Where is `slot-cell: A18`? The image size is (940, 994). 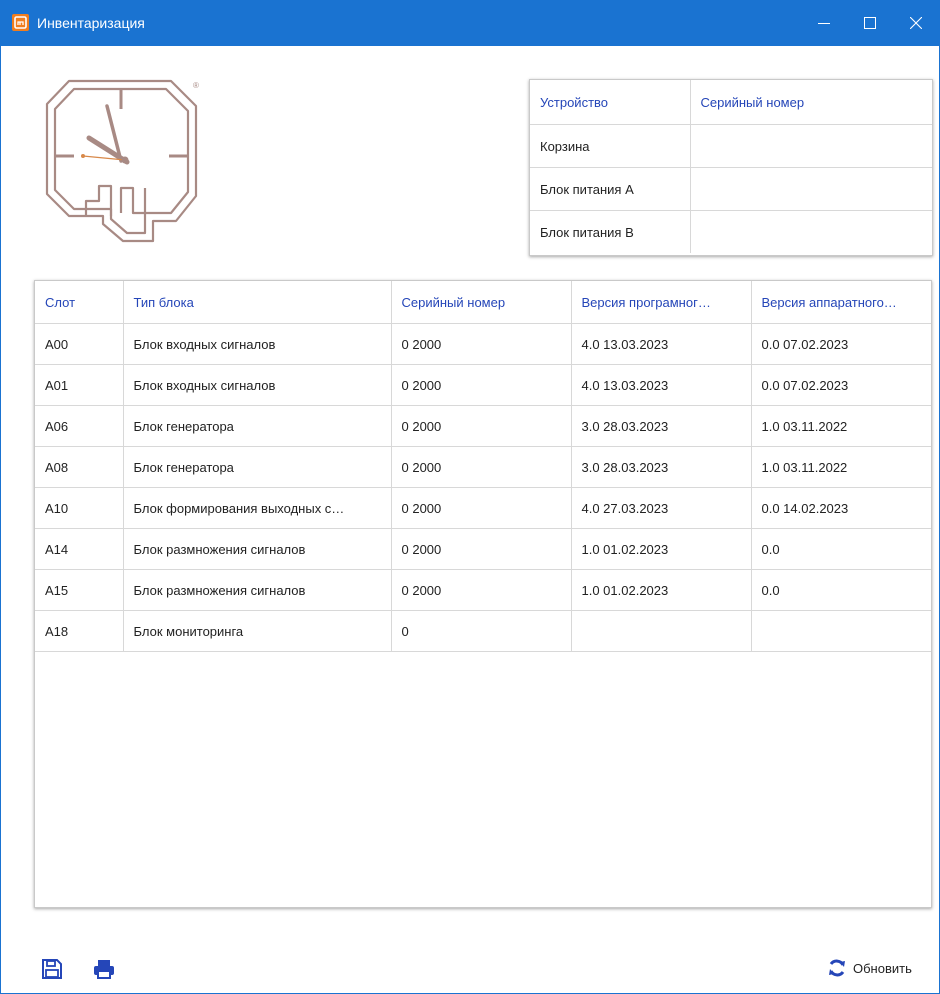 slot-cell: A18 is located at coordinates (79, 631).